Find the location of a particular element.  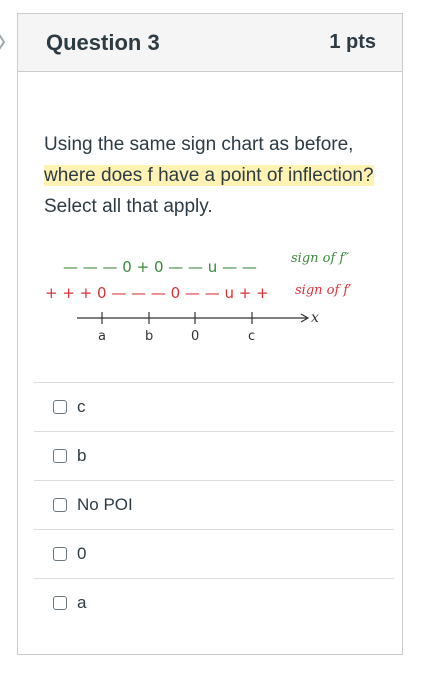

chevron-right-icon is located at coordinates (4, 42).